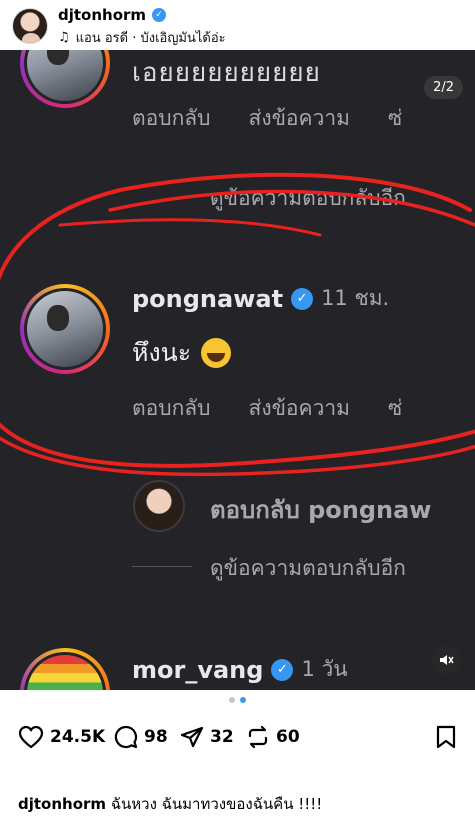  What do you see at coordinates (78, 737) in the screenshot?
I see `like-count: 24.5K` at bounding box center [78, 737].